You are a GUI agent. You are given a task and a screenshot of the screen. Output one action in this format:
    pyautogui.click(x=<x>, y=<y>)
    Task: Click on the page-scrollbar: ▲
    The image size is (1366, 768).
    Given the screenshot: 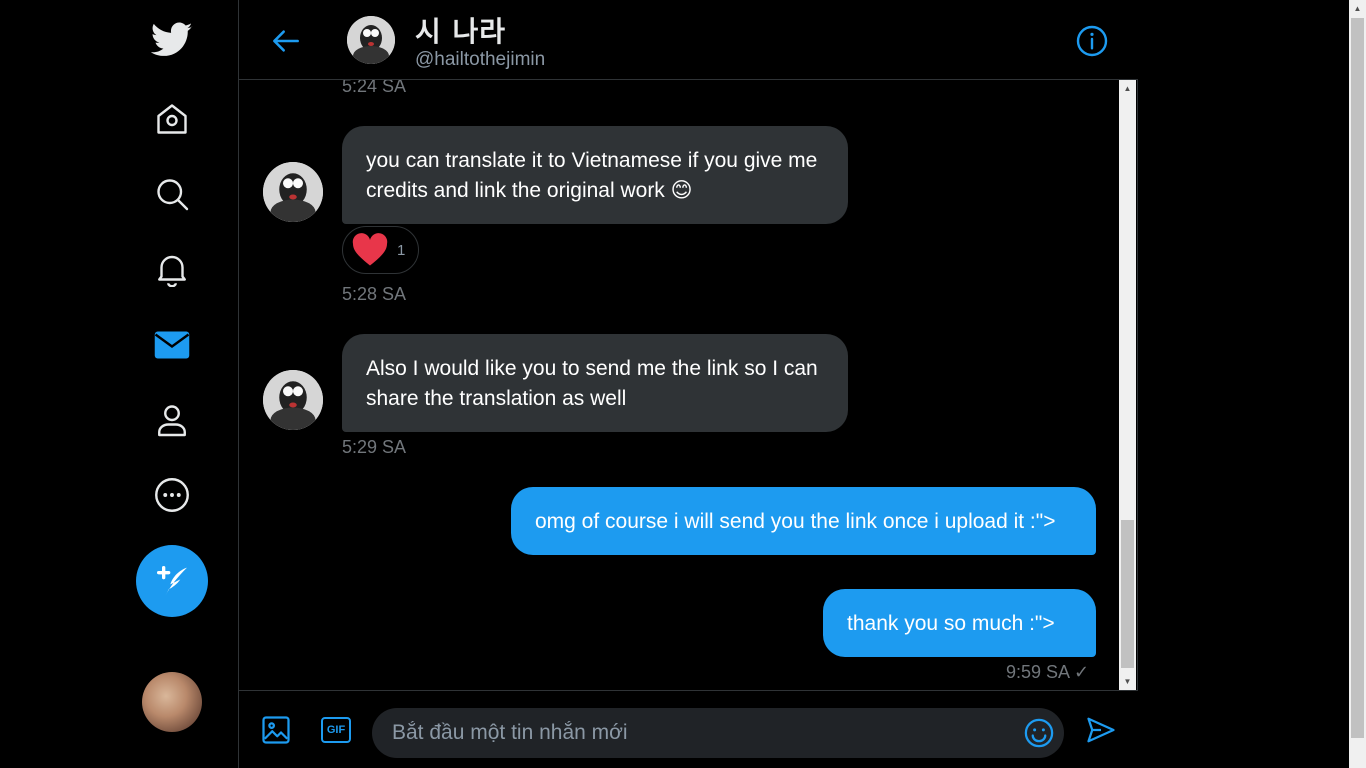 What is the action you would take?
    pyautogui.click(x=1357, y=384)
    